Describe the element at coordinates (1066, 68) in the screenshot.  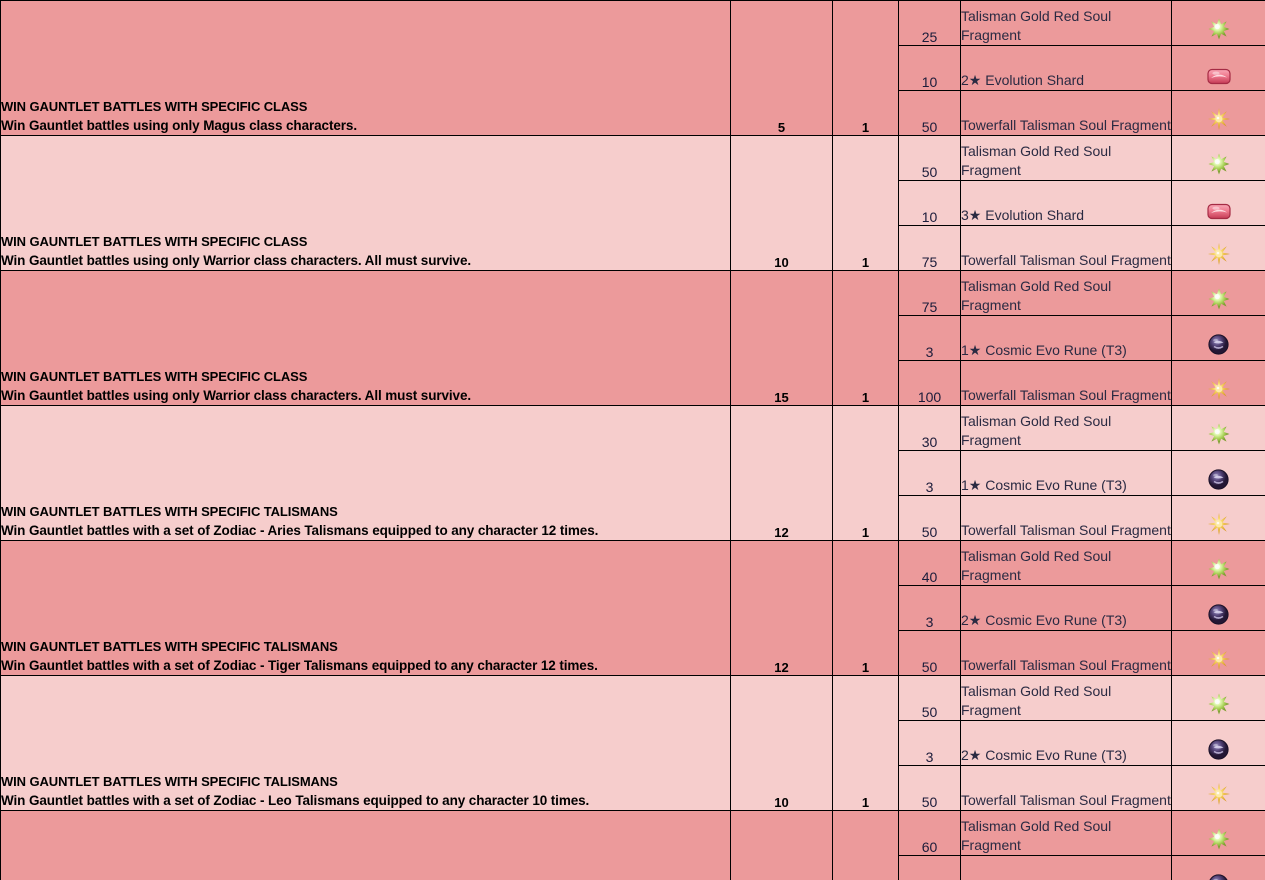
I see `reward-name: 2★ Evolution Shard` at that location.